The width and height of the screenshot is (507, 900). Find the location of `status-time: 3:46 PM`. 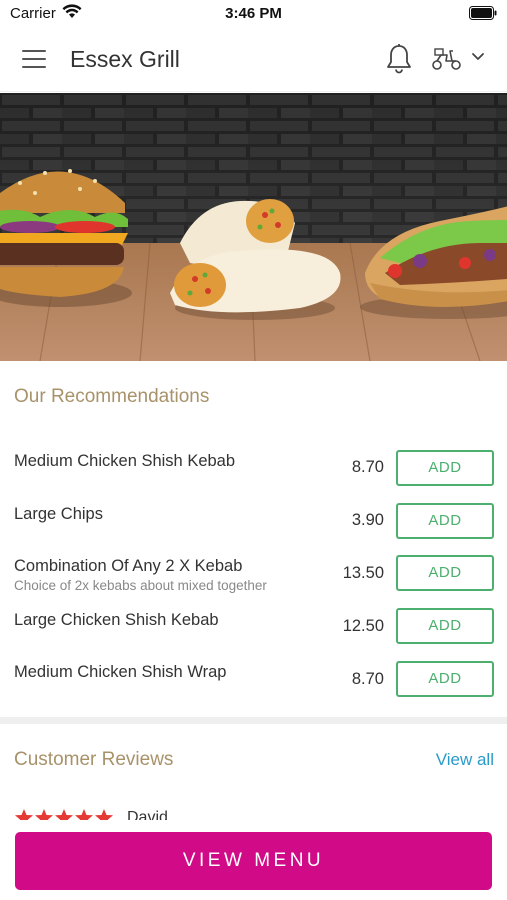

status-time: 3:46 PM is located at coordinates (253, 13).